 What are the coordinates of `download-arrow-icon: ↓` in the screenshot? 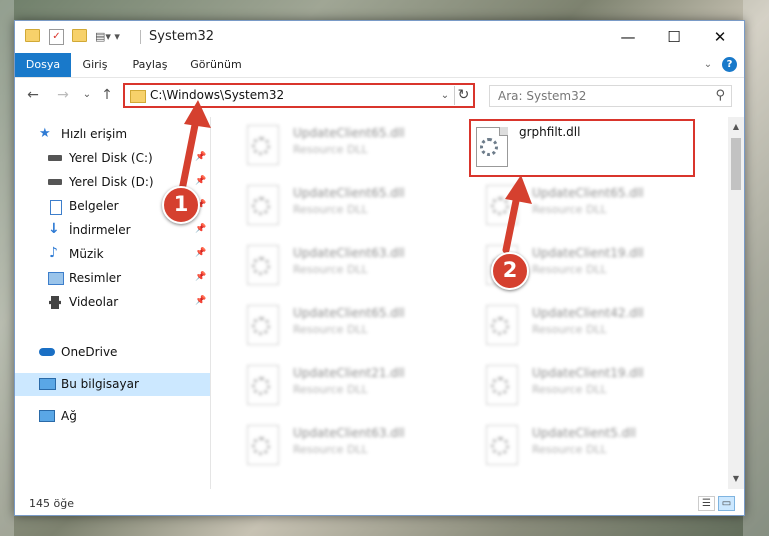 It's located at (54, 229).